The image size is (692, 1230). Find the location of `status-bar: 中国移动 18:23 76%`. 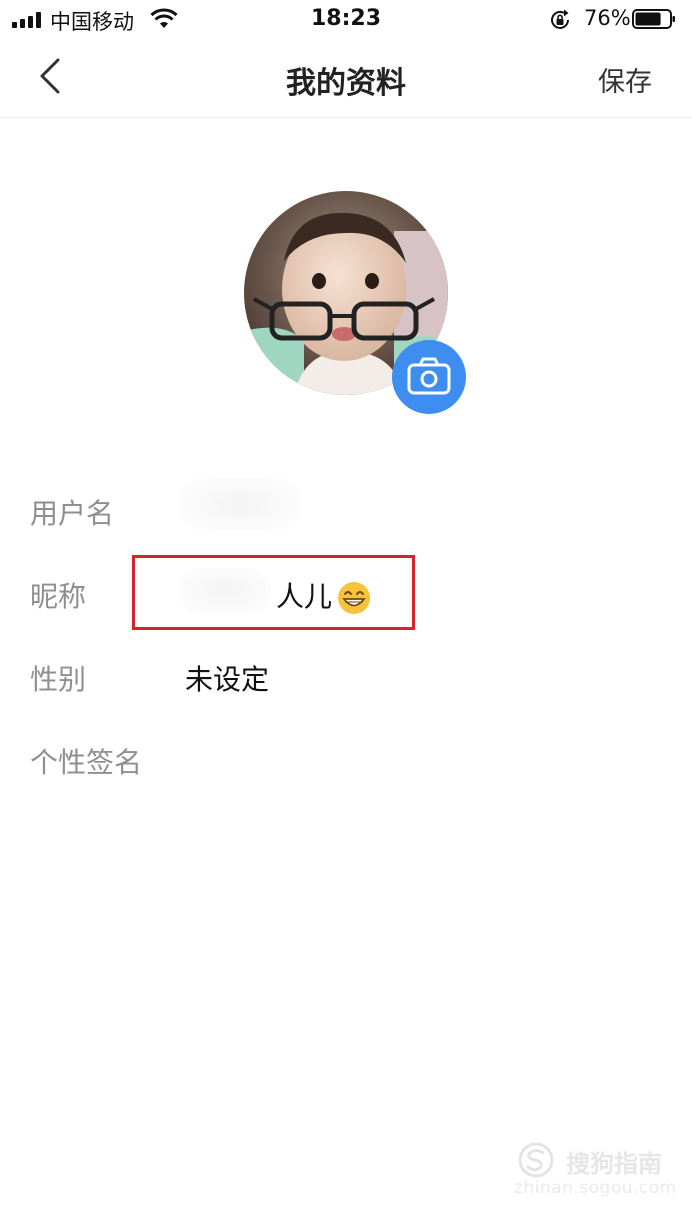

status-bar: 中国移动 18:23 76% is located at coordinates (346, 20).